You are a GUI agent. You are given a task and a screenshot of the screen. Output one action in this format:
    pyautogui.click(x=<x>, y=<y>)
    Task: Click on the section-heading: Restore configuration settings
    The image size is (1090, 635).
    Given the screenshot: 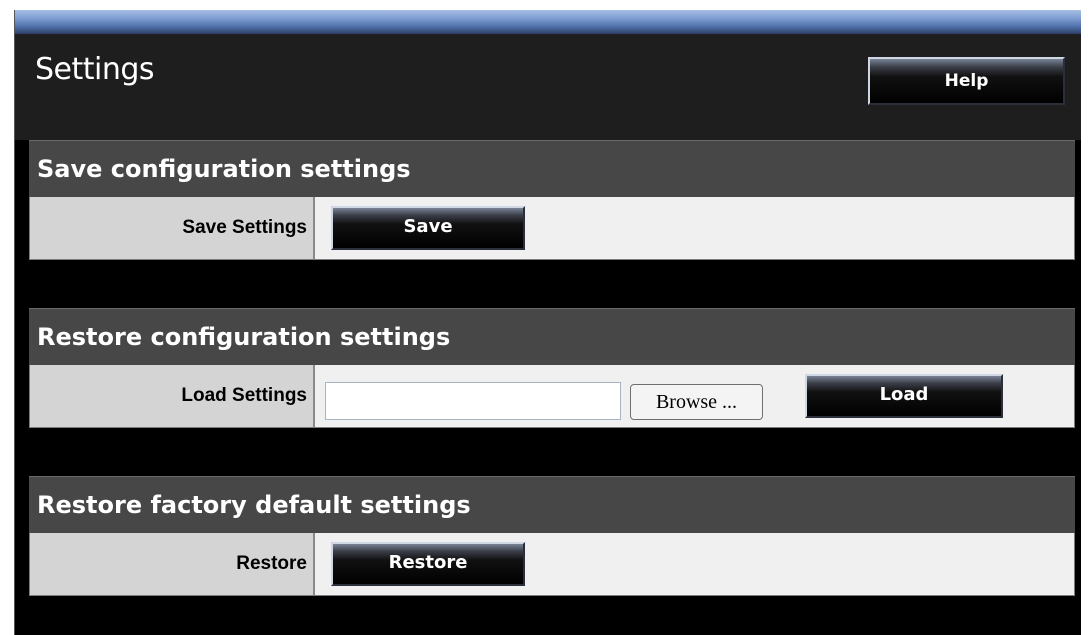 What is the action you would take?
    pyautogui.click(x=552, y=336)
    